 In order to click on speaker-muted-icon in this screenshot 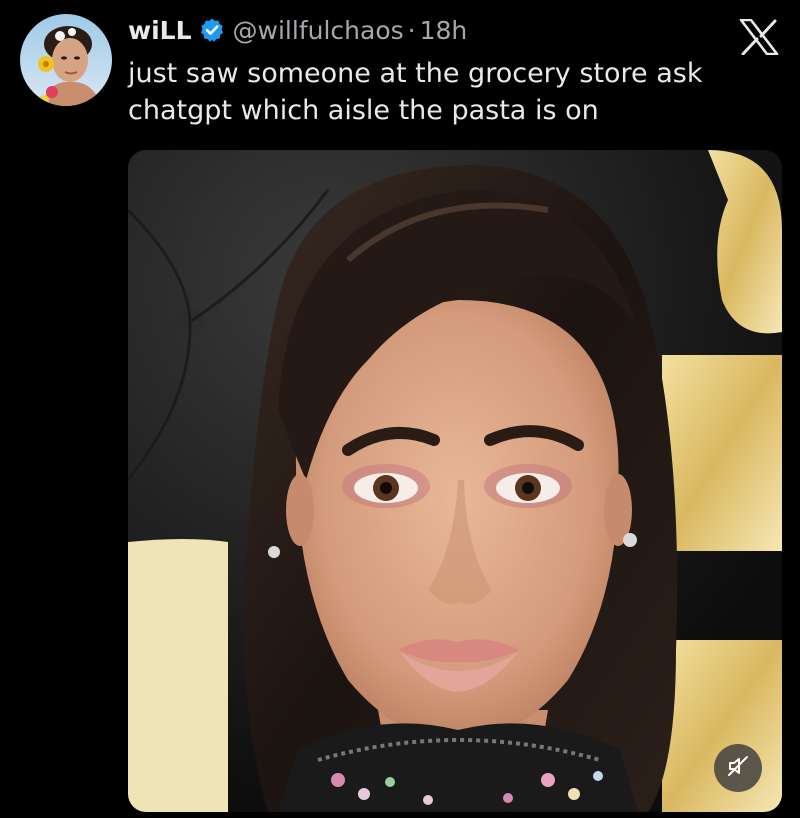, I will do `click(738, 768)`.